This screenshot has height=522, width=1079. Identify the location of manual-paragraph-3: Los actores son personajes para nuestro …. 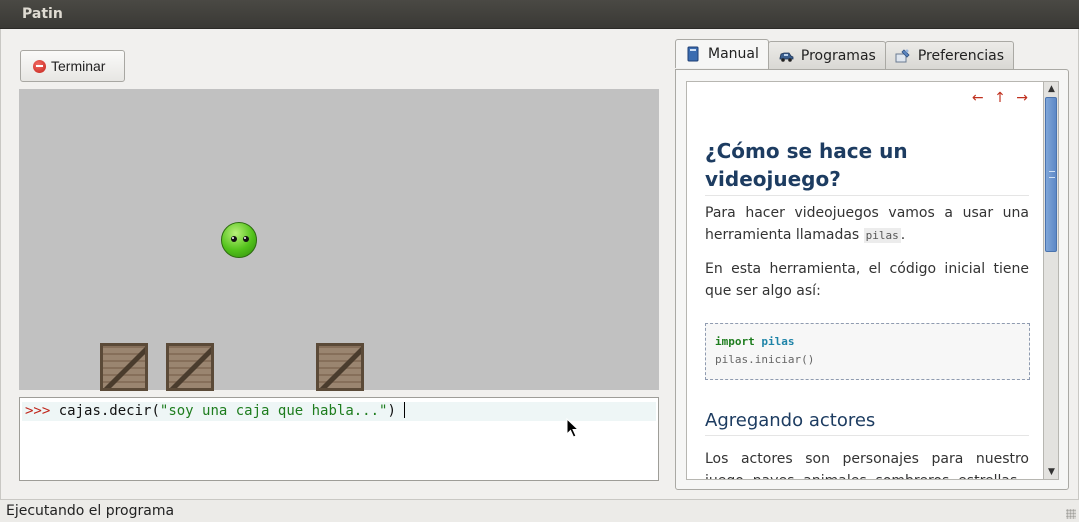
(867, 465).